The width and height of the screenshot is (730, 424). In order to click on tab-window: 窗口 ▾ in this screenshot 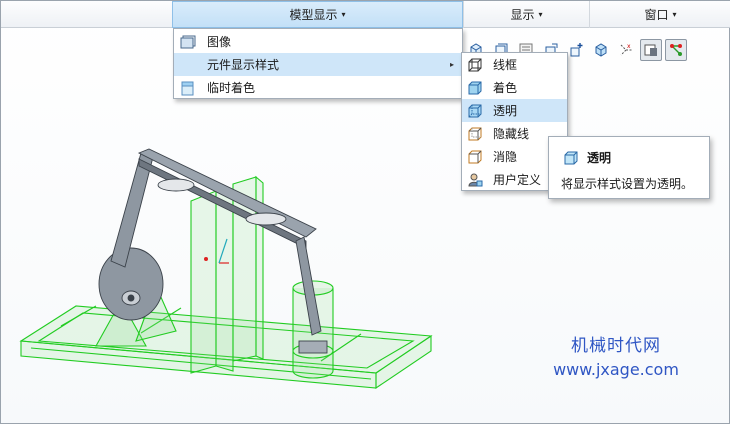, I will do `click(659, 14)`.